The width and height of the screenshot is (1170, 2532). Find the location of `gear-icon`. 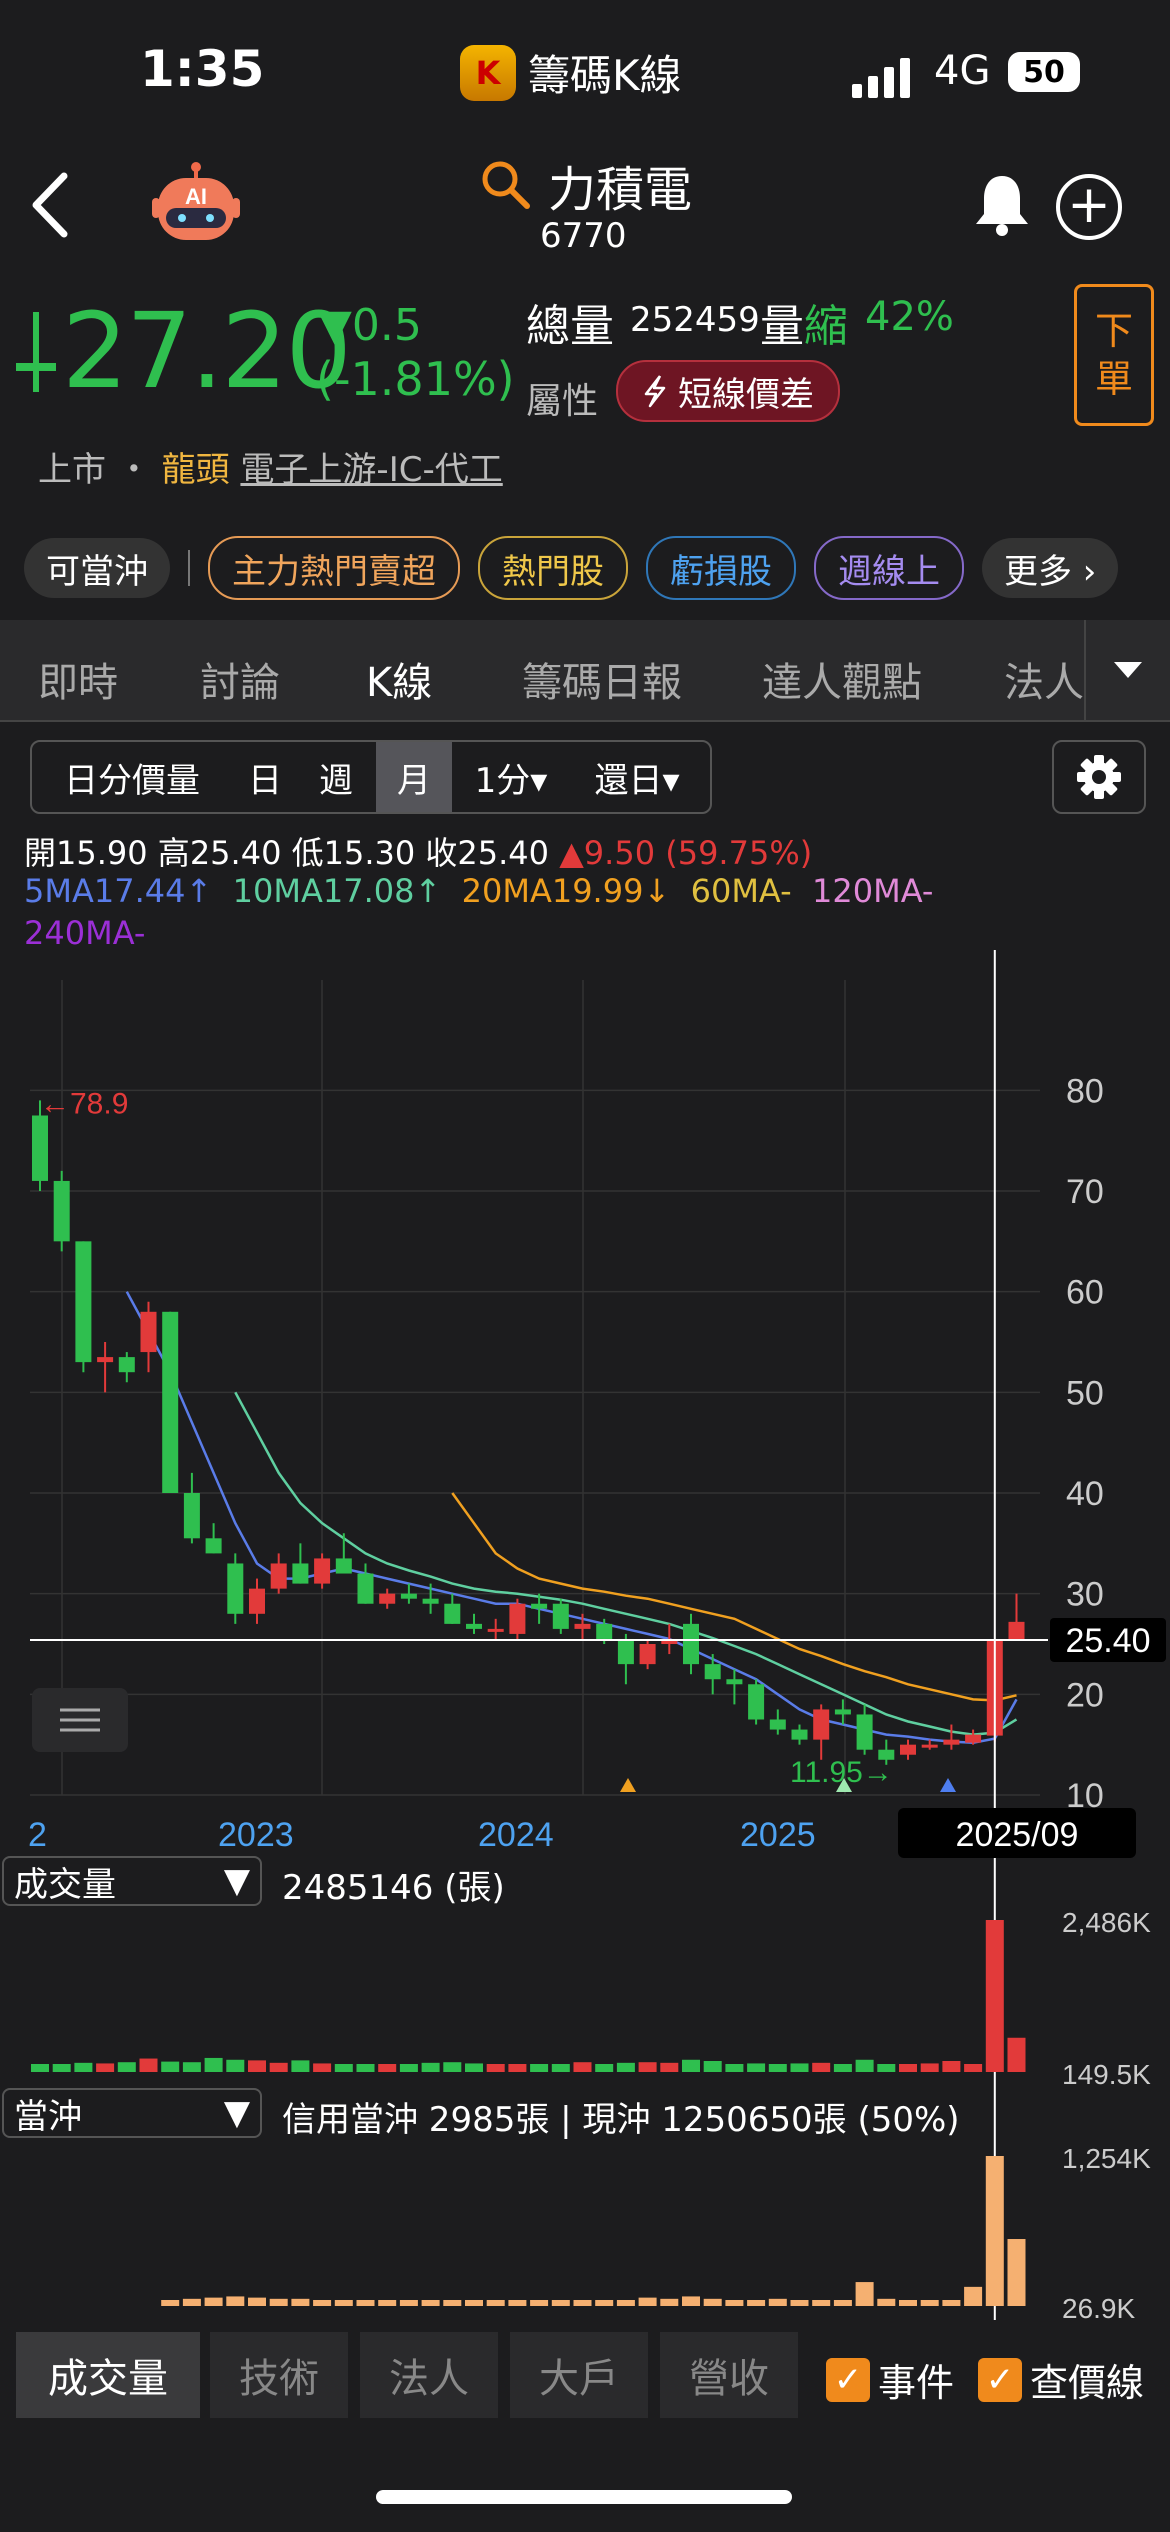

gear-icon is located at coordinates (1099, 777).